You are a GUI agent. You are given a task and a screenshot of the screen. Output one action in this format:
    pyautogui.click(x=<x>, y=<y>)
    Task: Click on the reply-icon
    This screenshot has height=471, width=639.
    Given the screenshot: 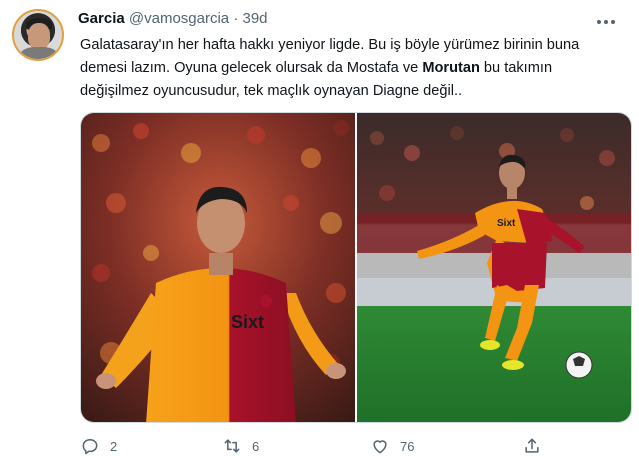 What is the action you would take?
    pyautogui.click(x=90, y=446)
    